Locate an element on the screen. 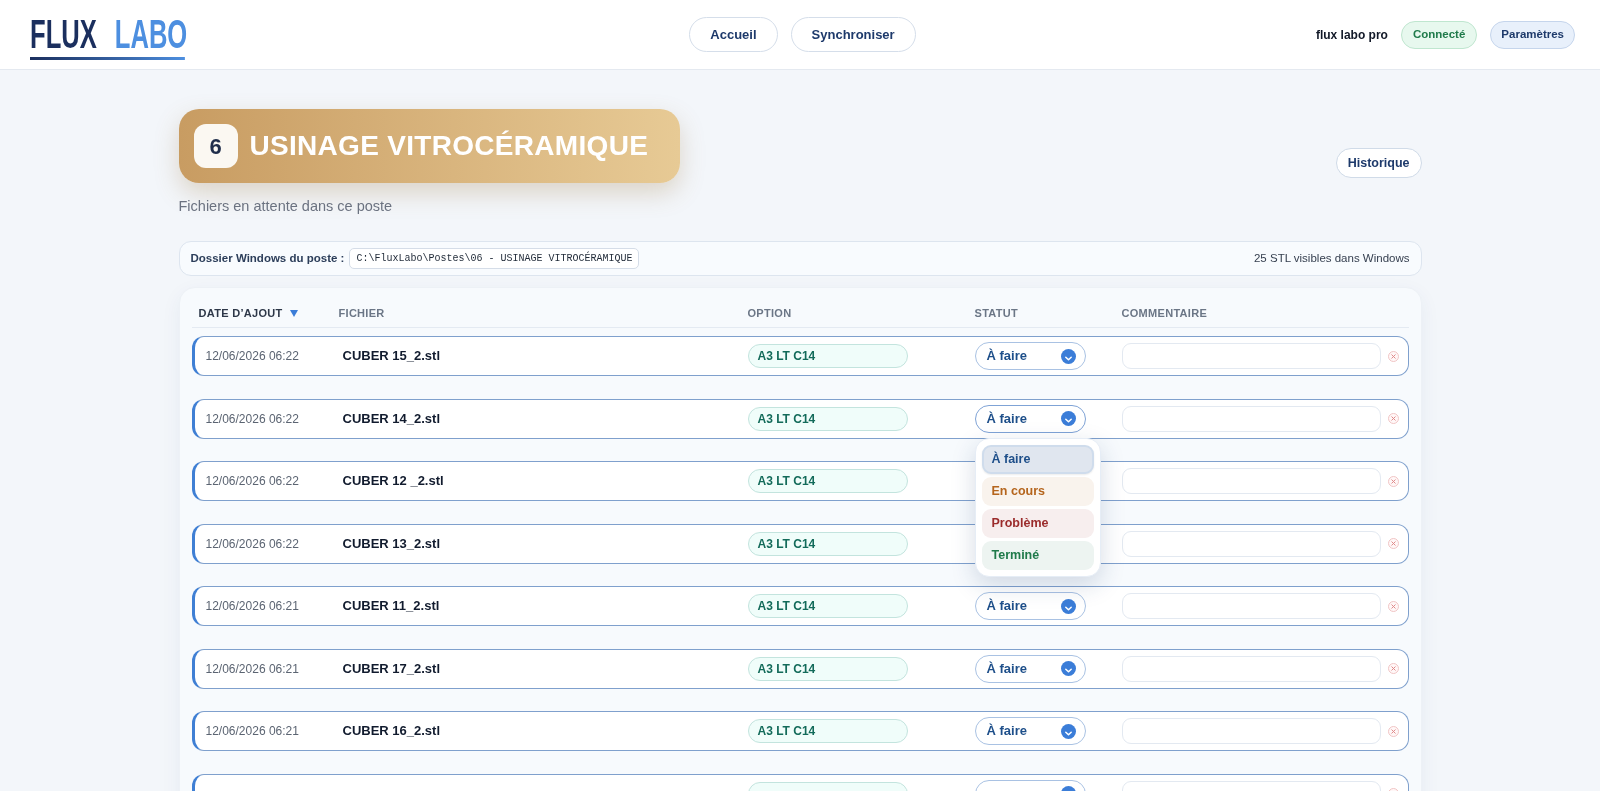 This screenshot has width=1600, height=791. logo: FLUX LABO is located at coordinates (109, 36).